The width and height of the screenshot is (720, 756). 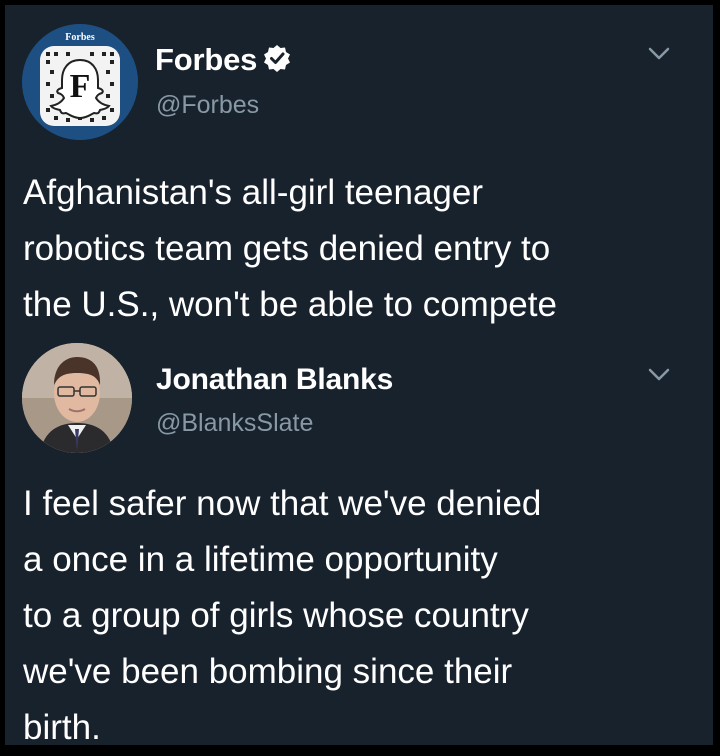 What do you see at coordinates (80, 86) in the screenshot?
I see `avatar-letter: F` at bounding box center [80, 86].